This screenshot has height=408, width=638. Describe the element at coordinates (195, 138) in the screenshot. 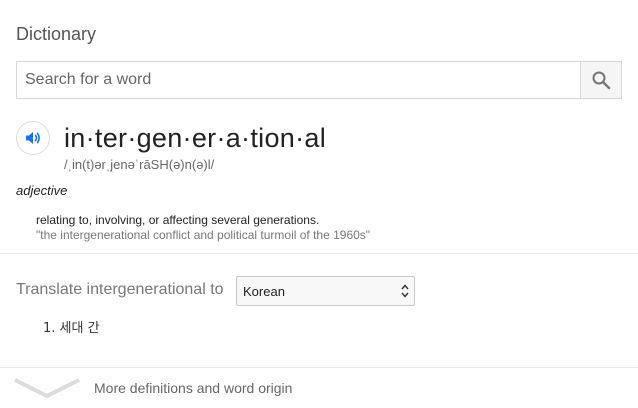

I see `headword: in·ter·gen·er·a·tion·al` at that location.